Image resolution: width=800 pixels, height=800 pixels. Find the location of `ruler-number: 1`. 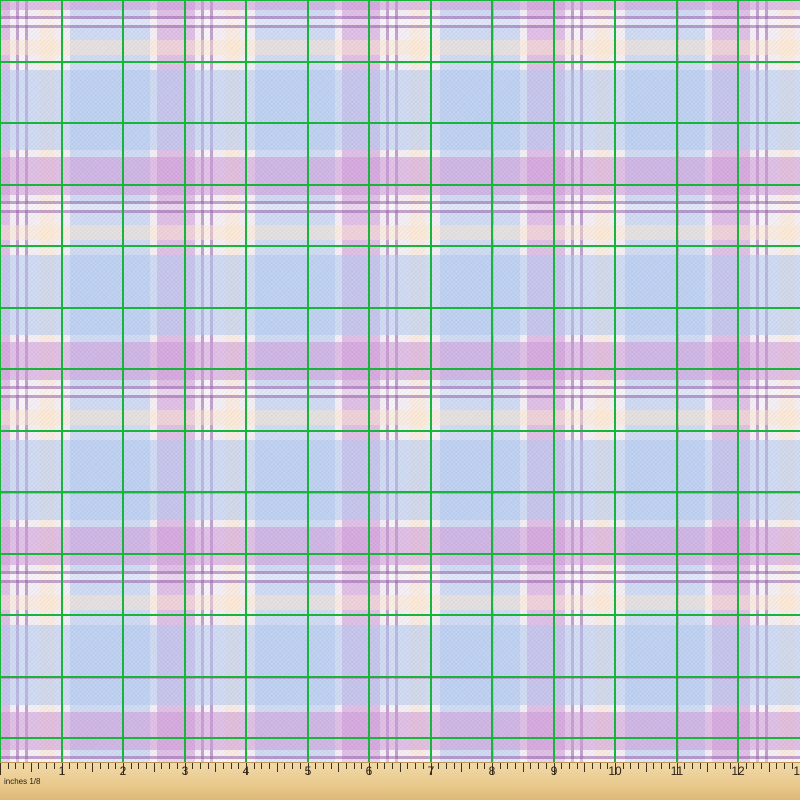

ruler-number: 1 is located at coordinates (62, 771).